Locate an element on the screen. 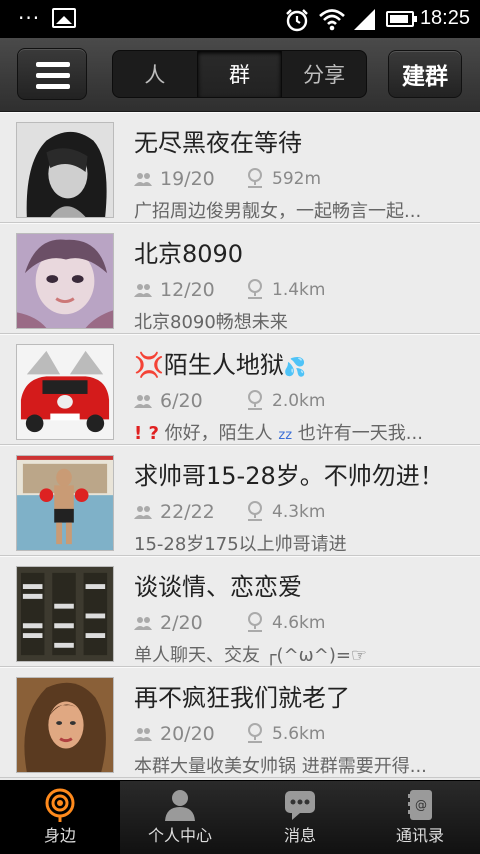  group-row: 谈谈情、恋恋爱 2/20 4.6km 单人聊天、交友 ┌(^ω^)=☞ is located at coordinates (240, 611).